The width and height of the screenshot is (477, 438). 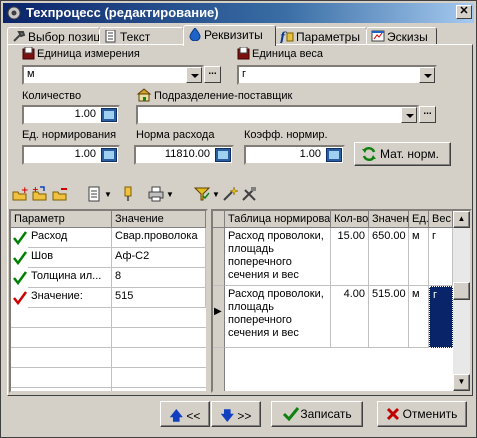 What do you see at coordinates (60, 194) in the screenshot?
I see `remove-folder-icon` at bounding box center [60, 194].